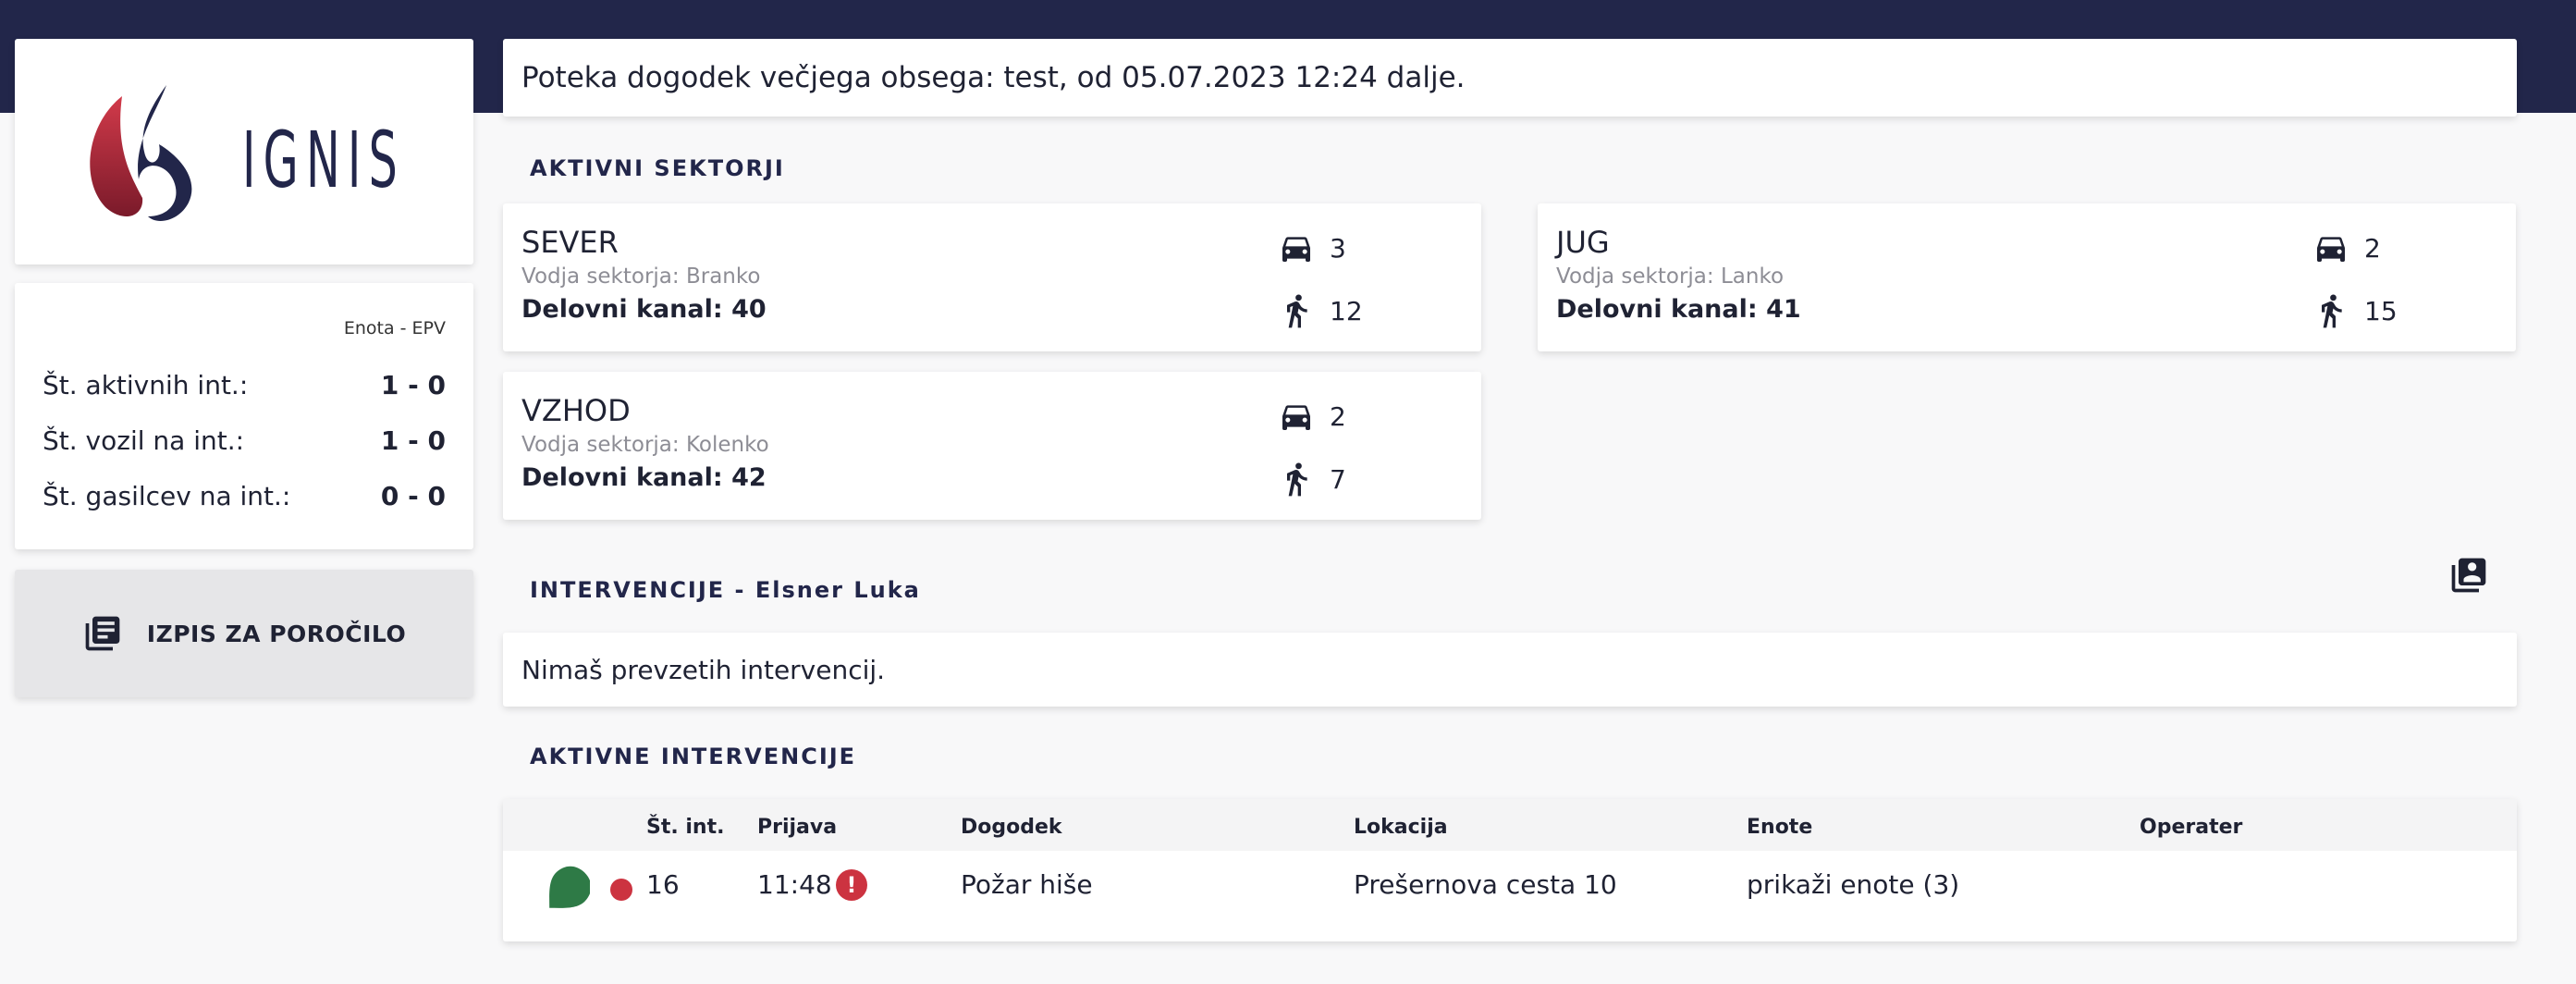  I want to click on stat-row-firefighters: Št. gasilcev na int.: 0 - 0, so click(244, 495).